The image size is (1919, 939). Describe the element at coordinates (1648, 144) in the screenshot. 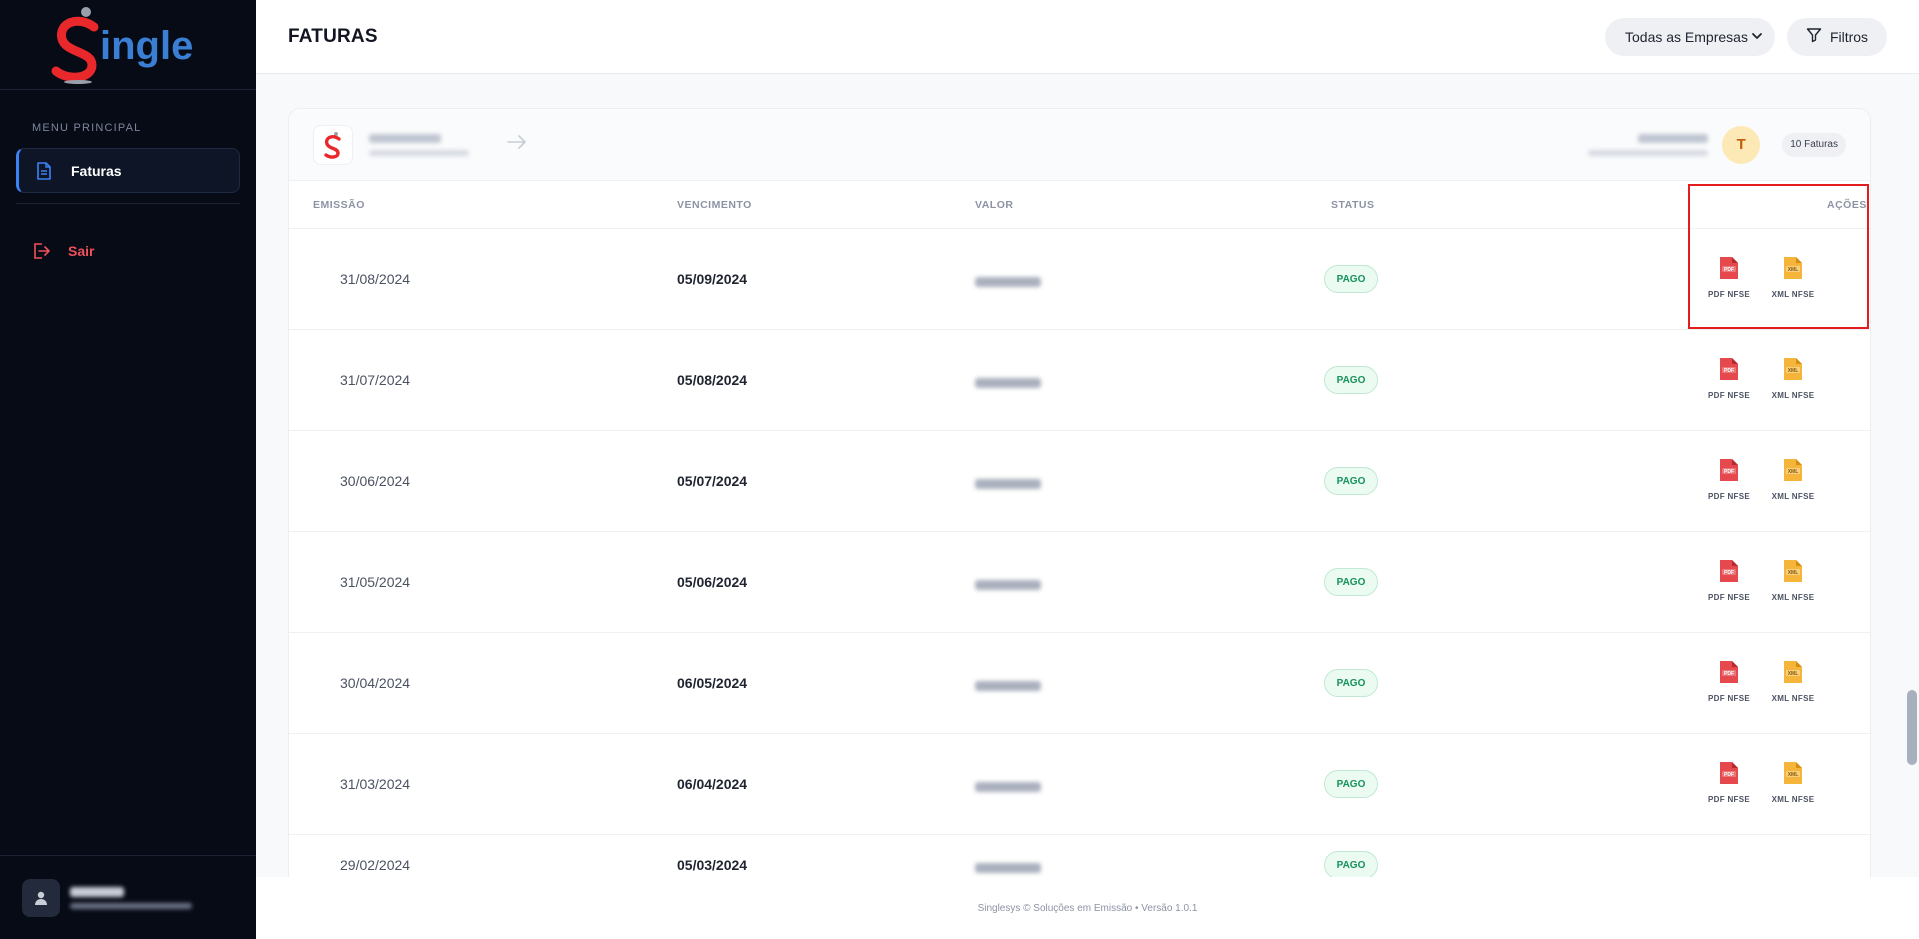

I see `responsible-info-redacted` at that location.